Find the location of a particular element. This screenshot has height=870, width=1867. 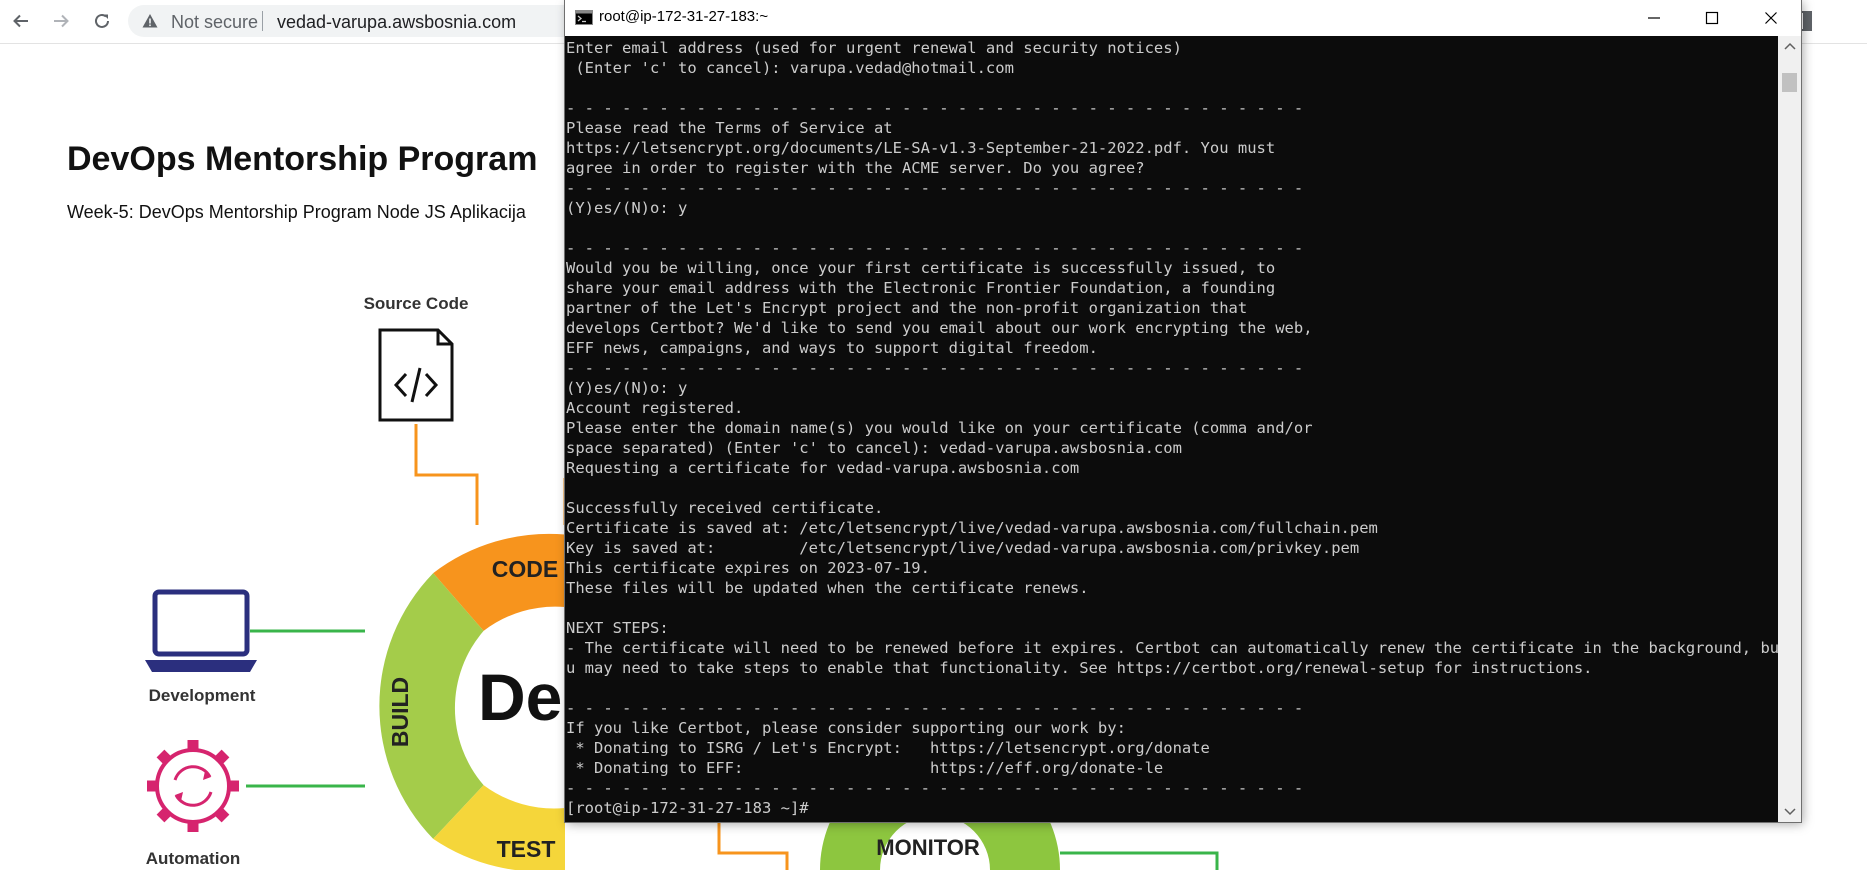

arrow-right-icon is located at coordinates (61, 21).